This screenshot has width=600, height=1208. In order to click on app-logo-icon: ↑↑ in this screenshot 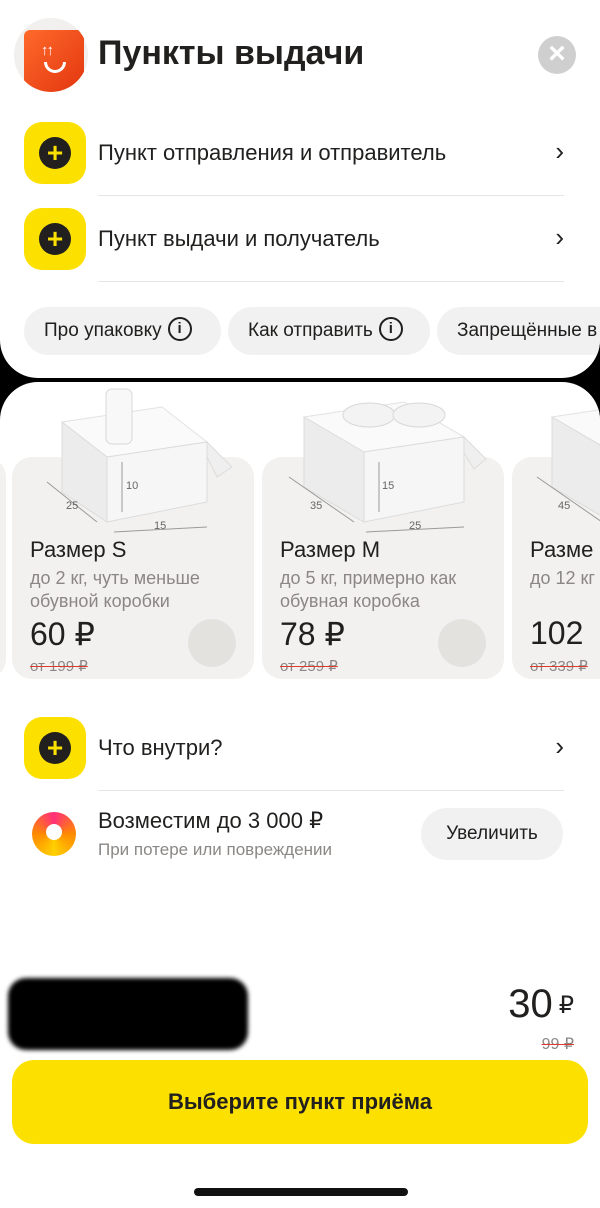, I will do `click(51, 55)`.